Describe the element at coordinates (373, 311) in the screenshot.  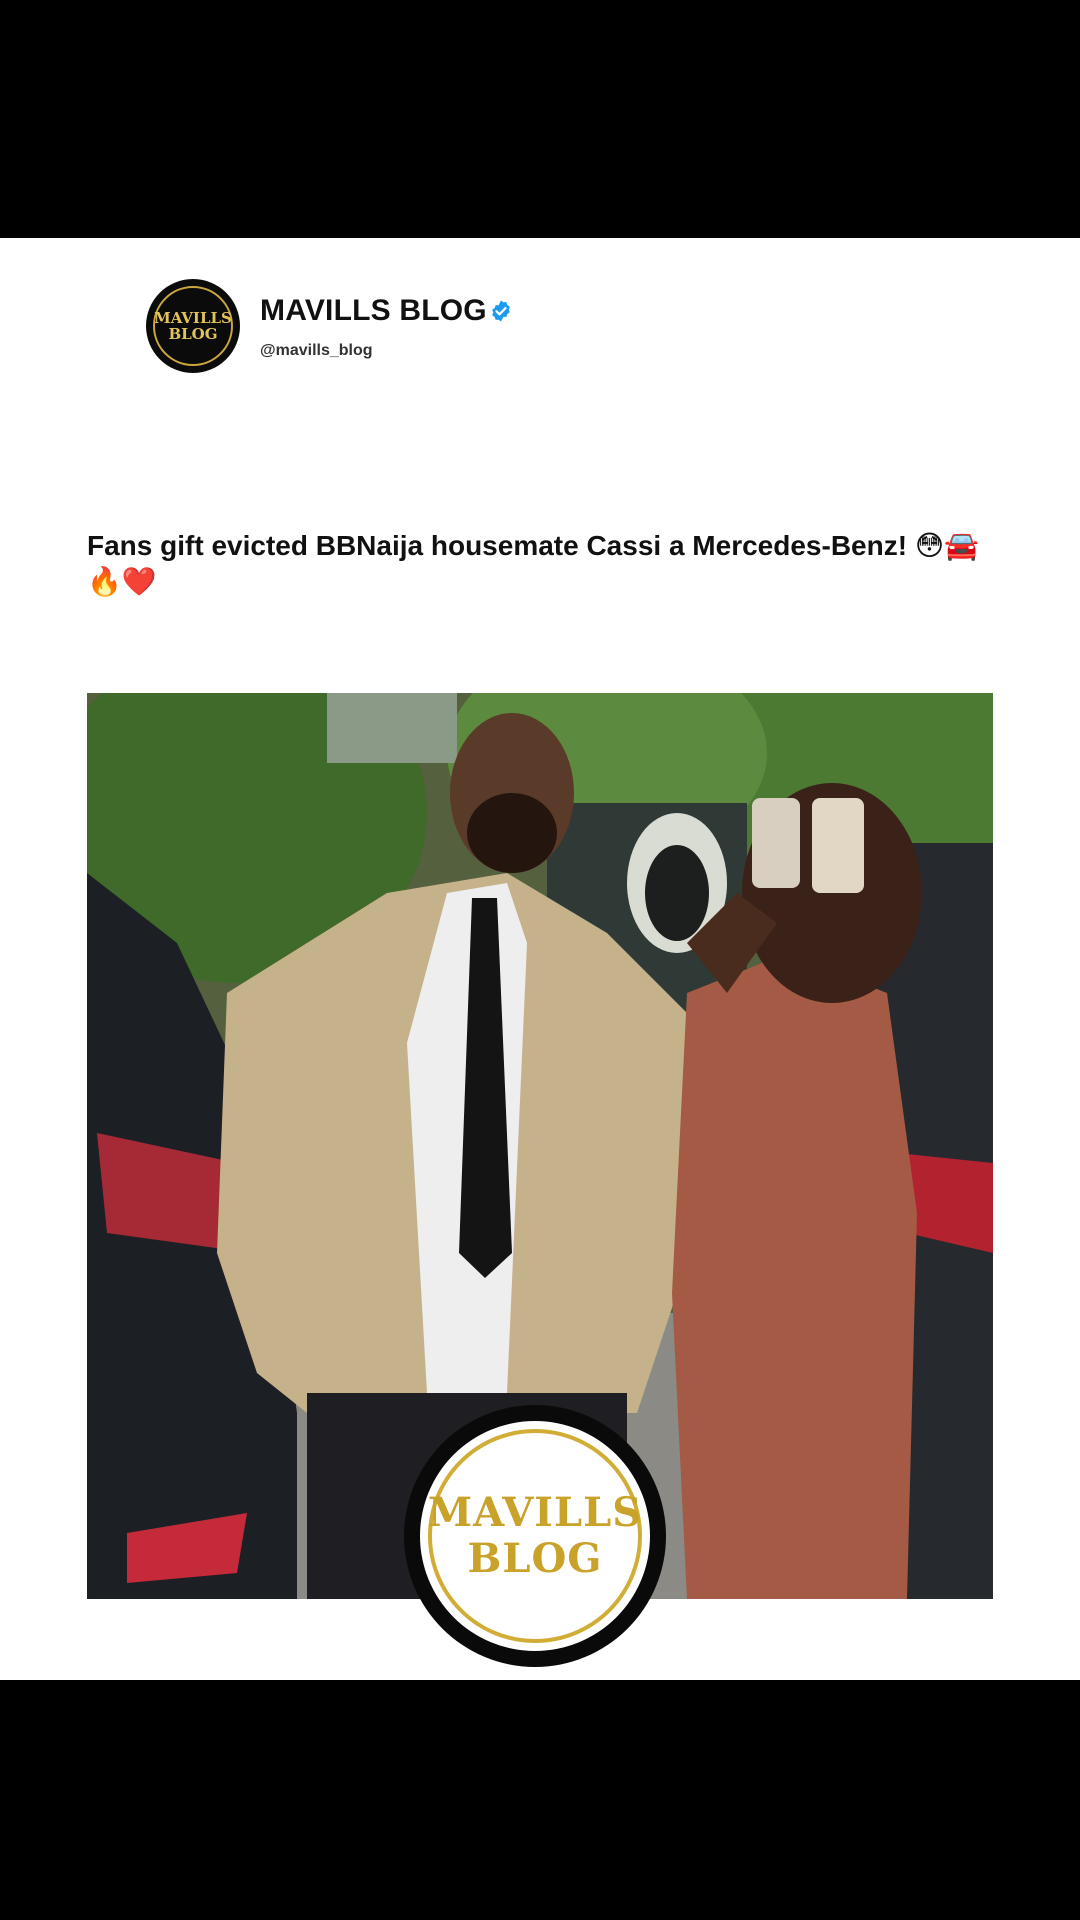
I see `display-name: MAVILLS BLOG` at that location.